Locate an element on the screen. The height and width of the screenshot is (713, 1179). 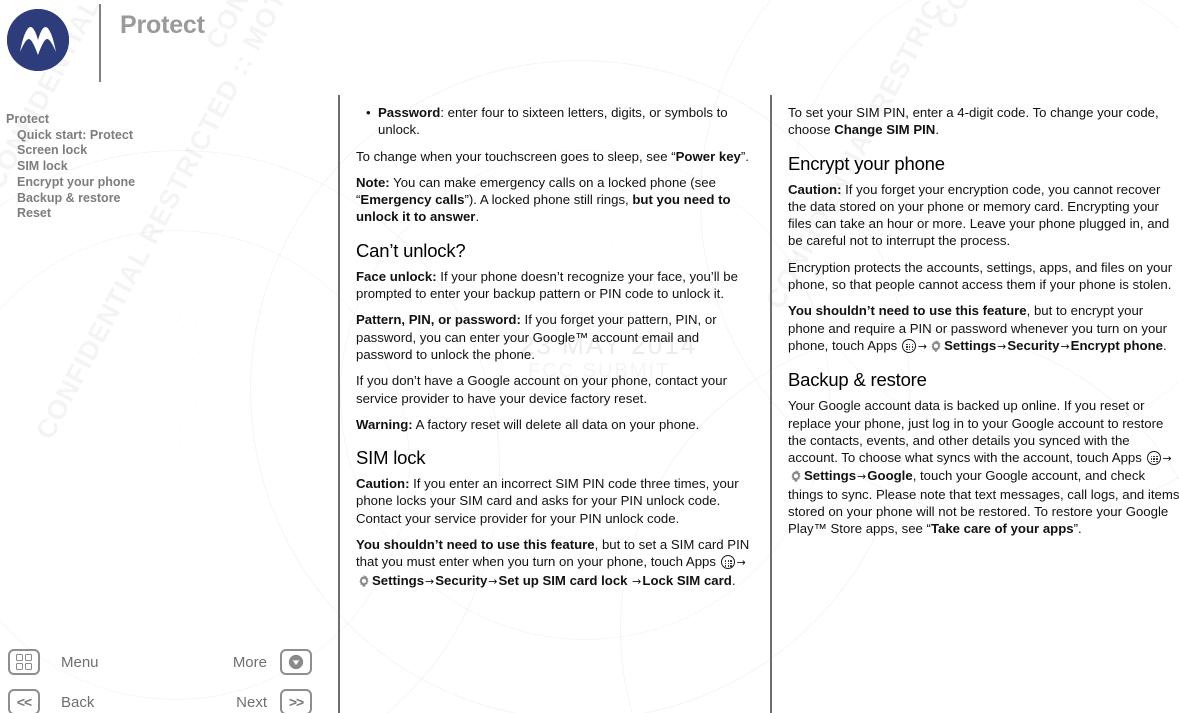
heading-backup-restore: Backup & restore is located at coordinates (857, 380).